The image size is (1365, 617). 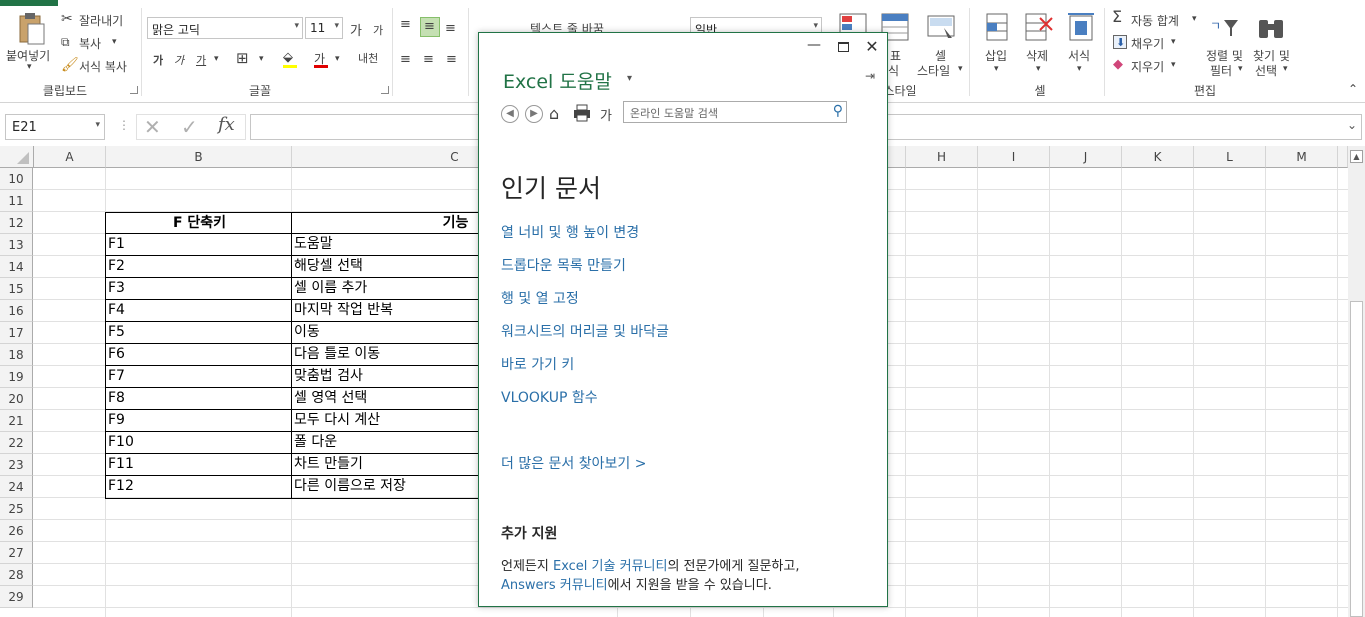 What do you see at coordinates (16, 487) in the screenshot?
I see `row-header: 24` at bounding box center [16, 487].